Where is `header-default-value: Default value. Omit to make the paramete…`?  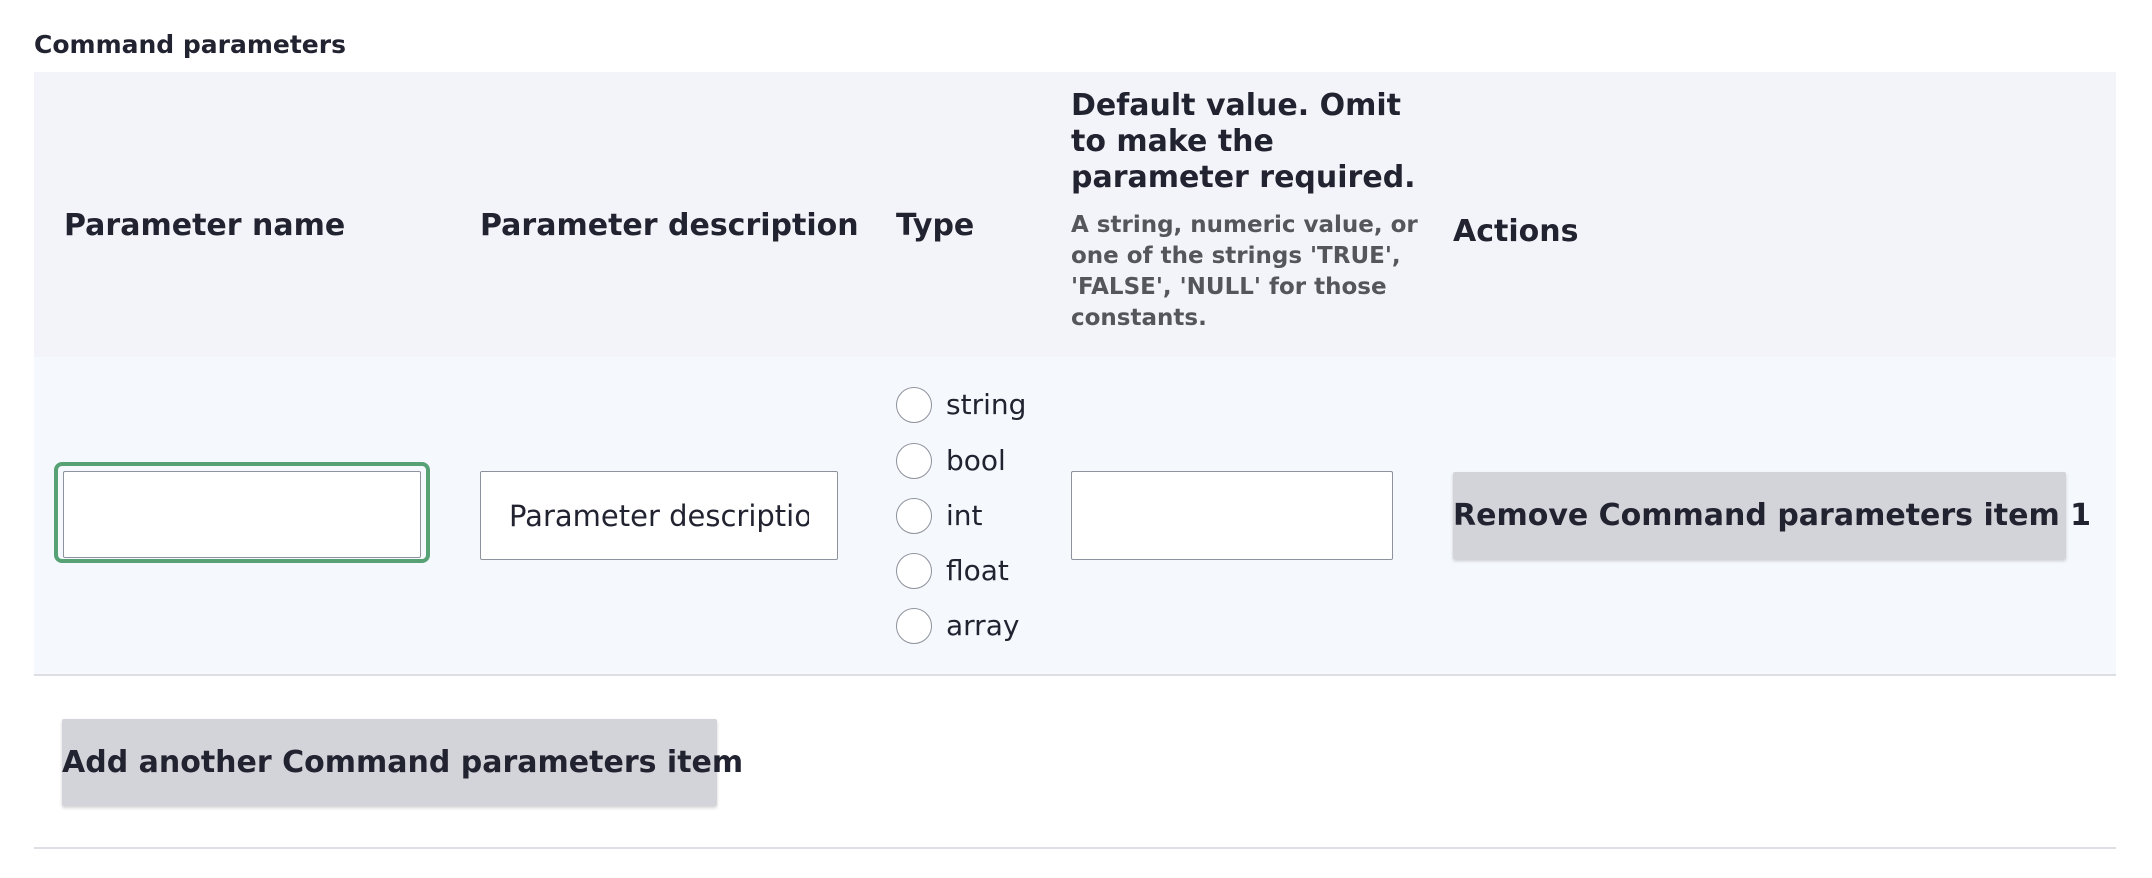
header-default-value: Default value. Omit to make the paramete… is located at coordinates (1251, 211).